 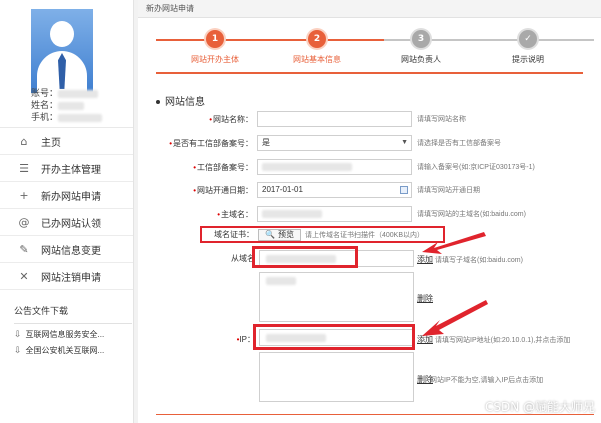 What do you see at coordinates (24, 276) in the screenshot?
I see `close-icon: ✕` at bounding box center [24, 276].